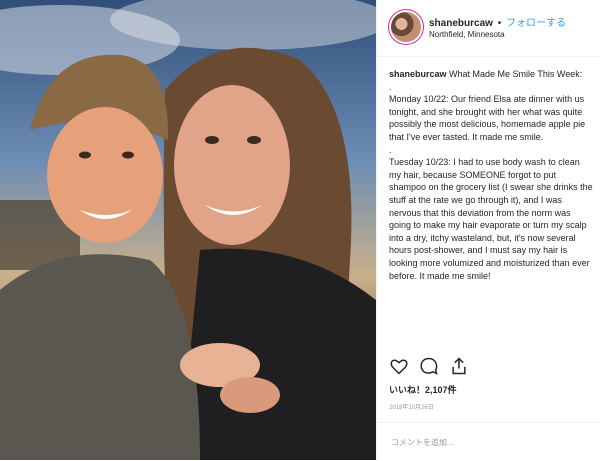 Image resolution: width=600 pixels, height=461 pixels. I want to click on avatar, so click(406, 27).